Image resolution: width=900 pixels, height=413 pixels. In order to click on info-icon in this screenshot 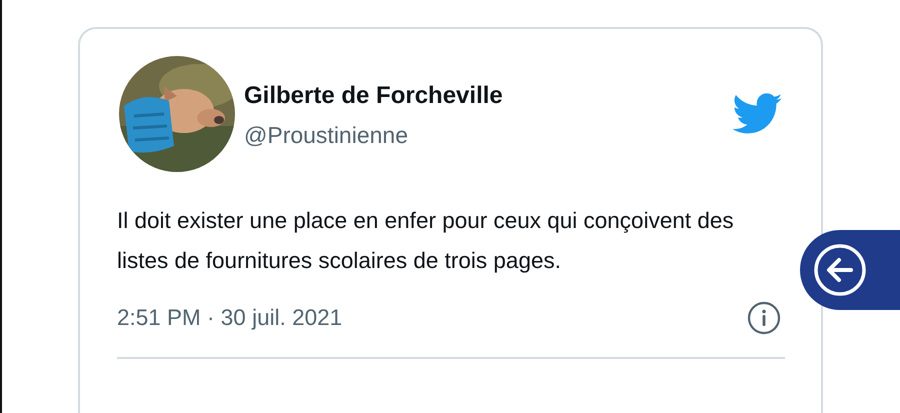, I will do `click(764, 318)`.